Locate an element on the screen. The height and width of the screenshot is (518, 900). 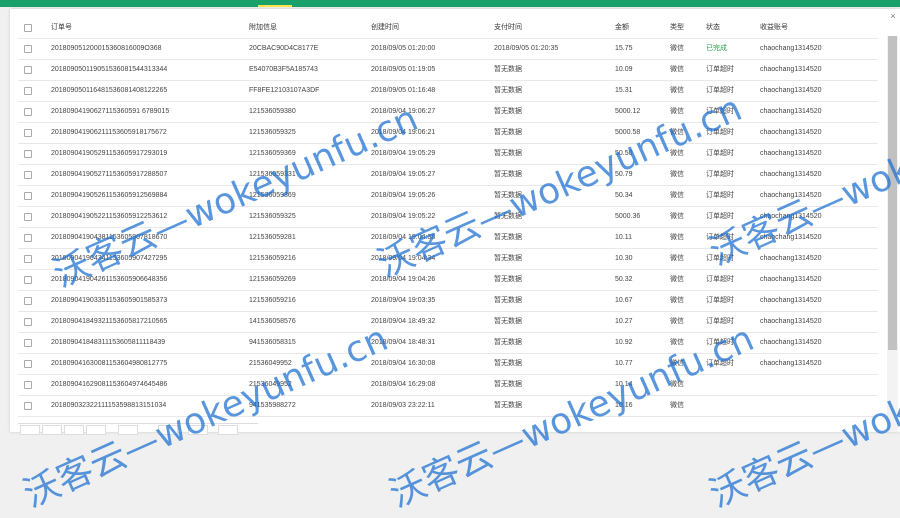
top-nav-bar is located at coordinates (450, 3).